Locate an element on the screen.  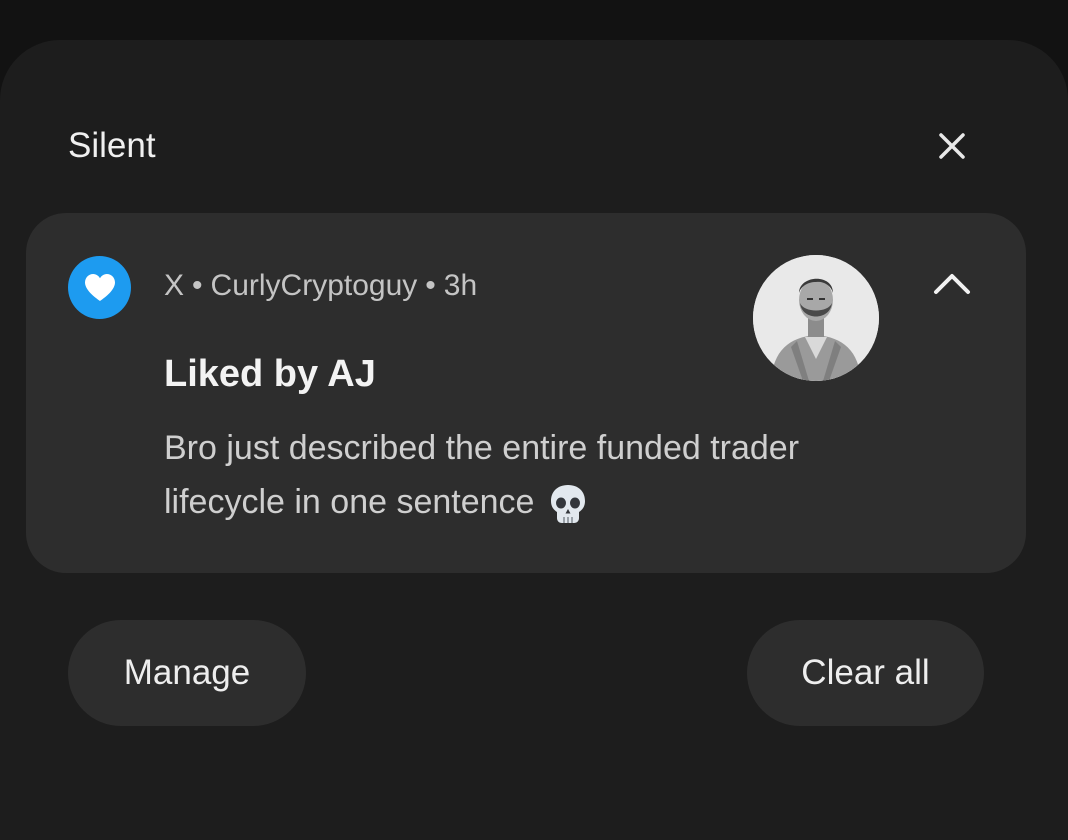
app-icon is located at coordinates (99, 287).